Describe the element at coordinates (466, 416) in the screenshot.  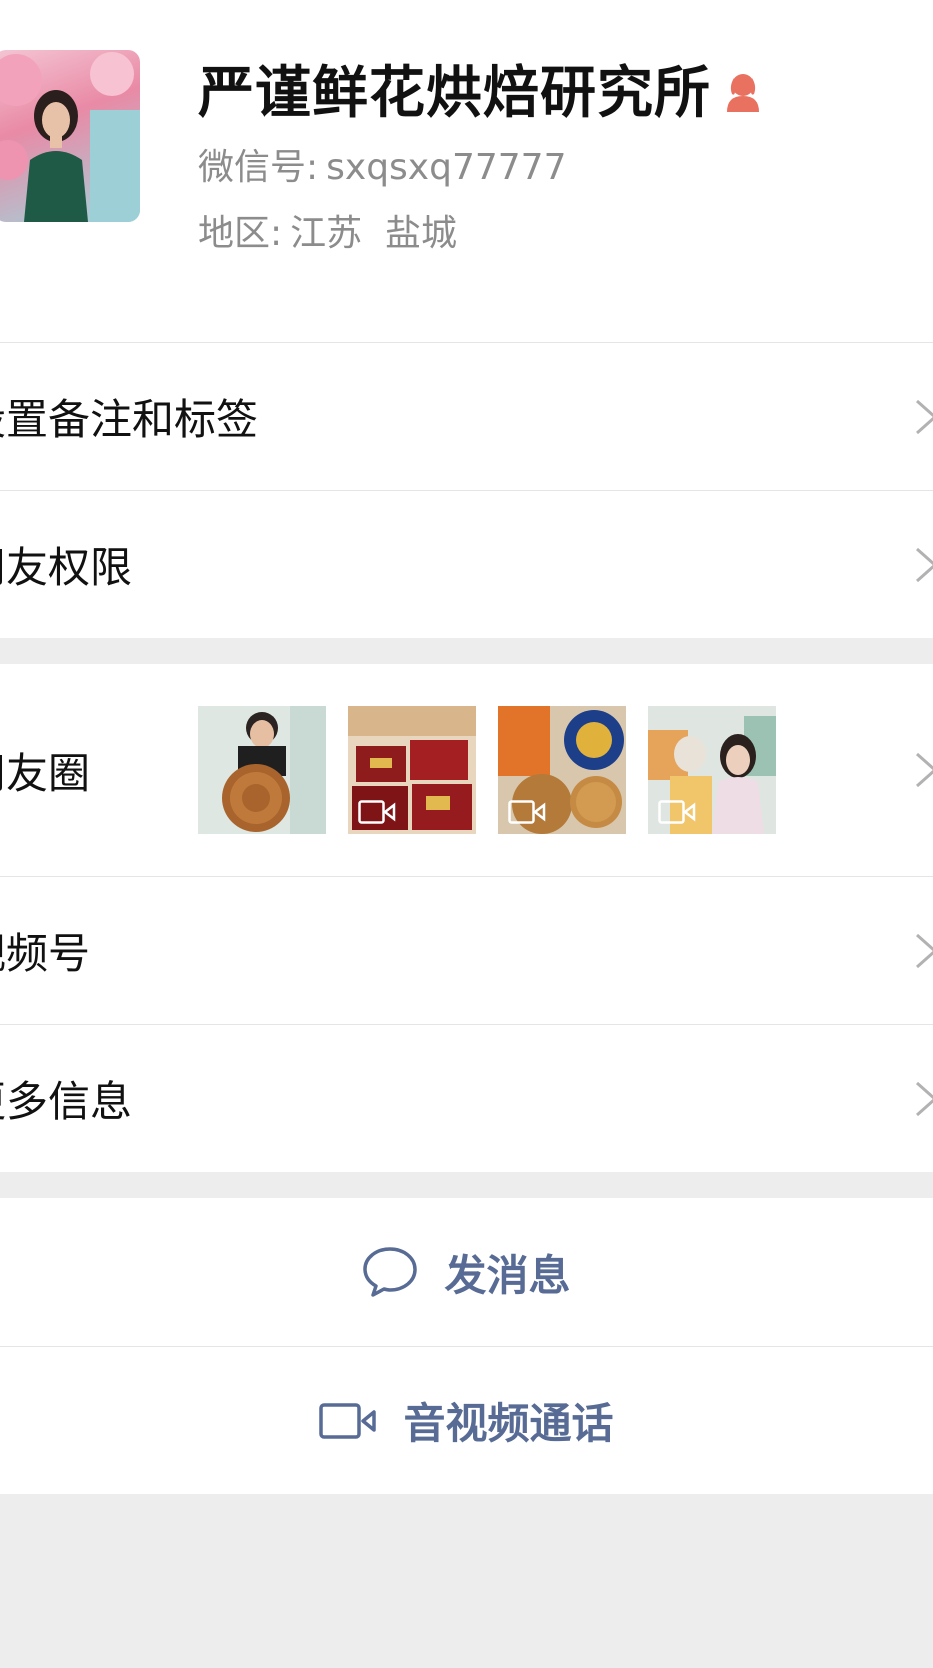
I see `remark-and-tags-item: 设置备注和标签` at that location.